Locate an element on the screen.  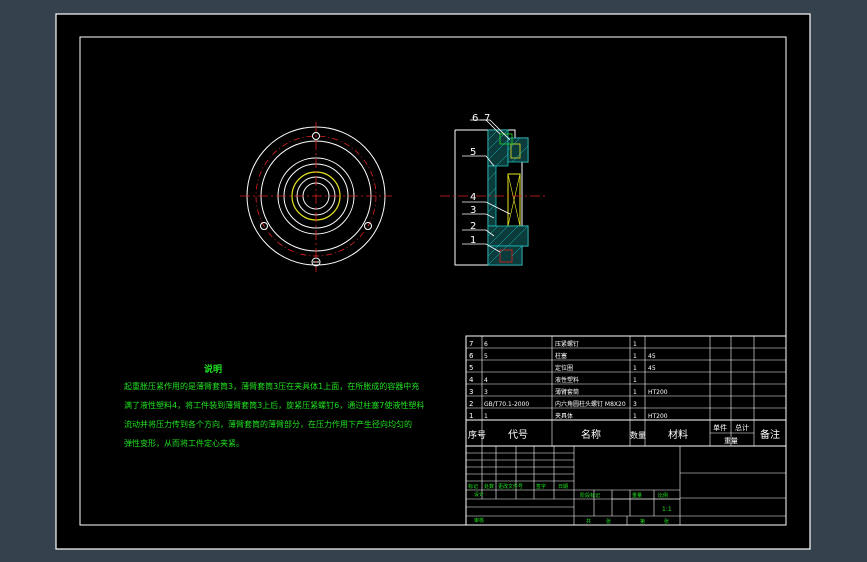
bom-cell-seq: 7 is located at coordinates (471, 344).